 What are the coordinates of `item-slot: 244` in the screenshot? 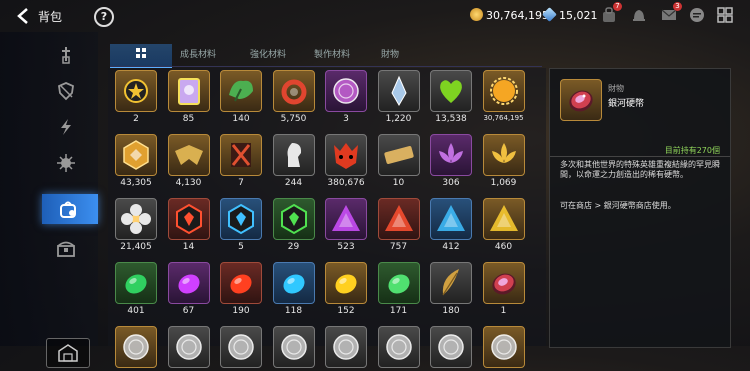 It's located at (294, 161).